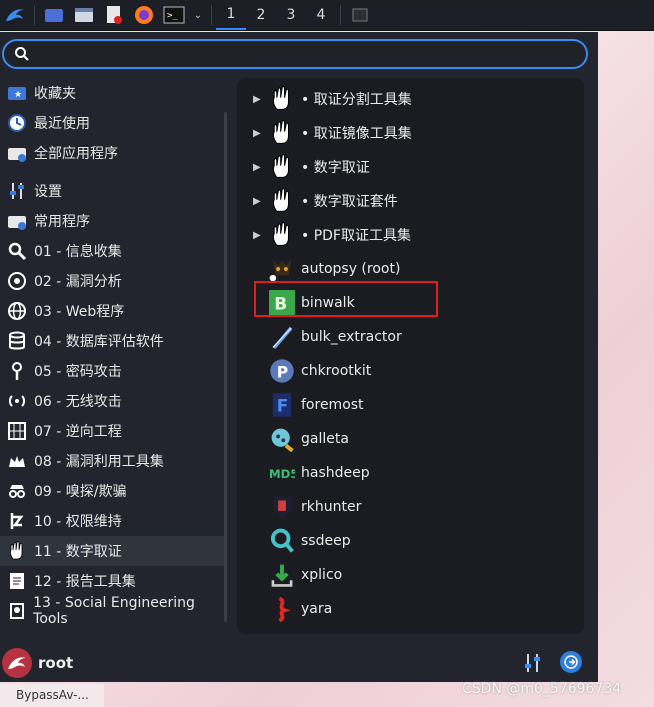 This screenshot has width=654, height=707. What do you see at coordinates (410, 507) in the screenshot?
I see `app-item: rkhunter` at bounding box center [410, 507].